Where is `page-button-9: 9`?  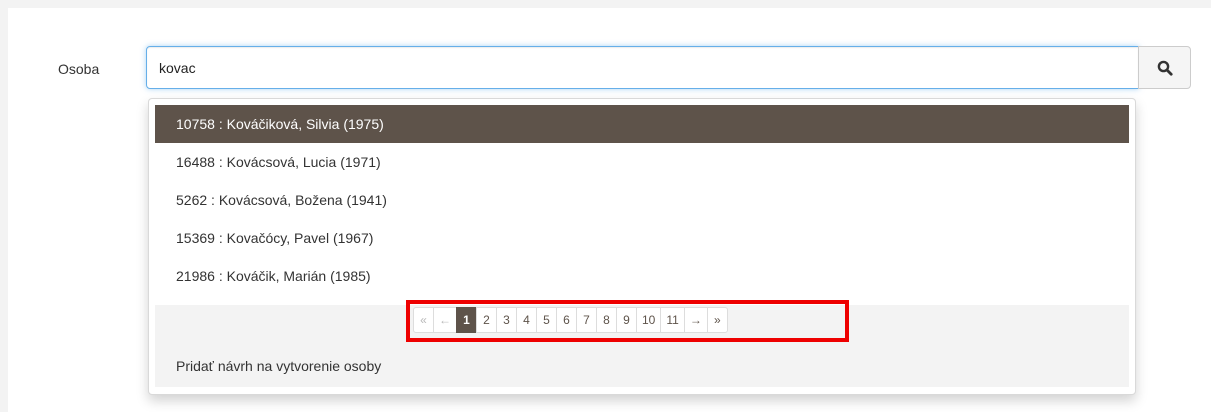 page-button-9: 9 is located at coordinates (626, 320).